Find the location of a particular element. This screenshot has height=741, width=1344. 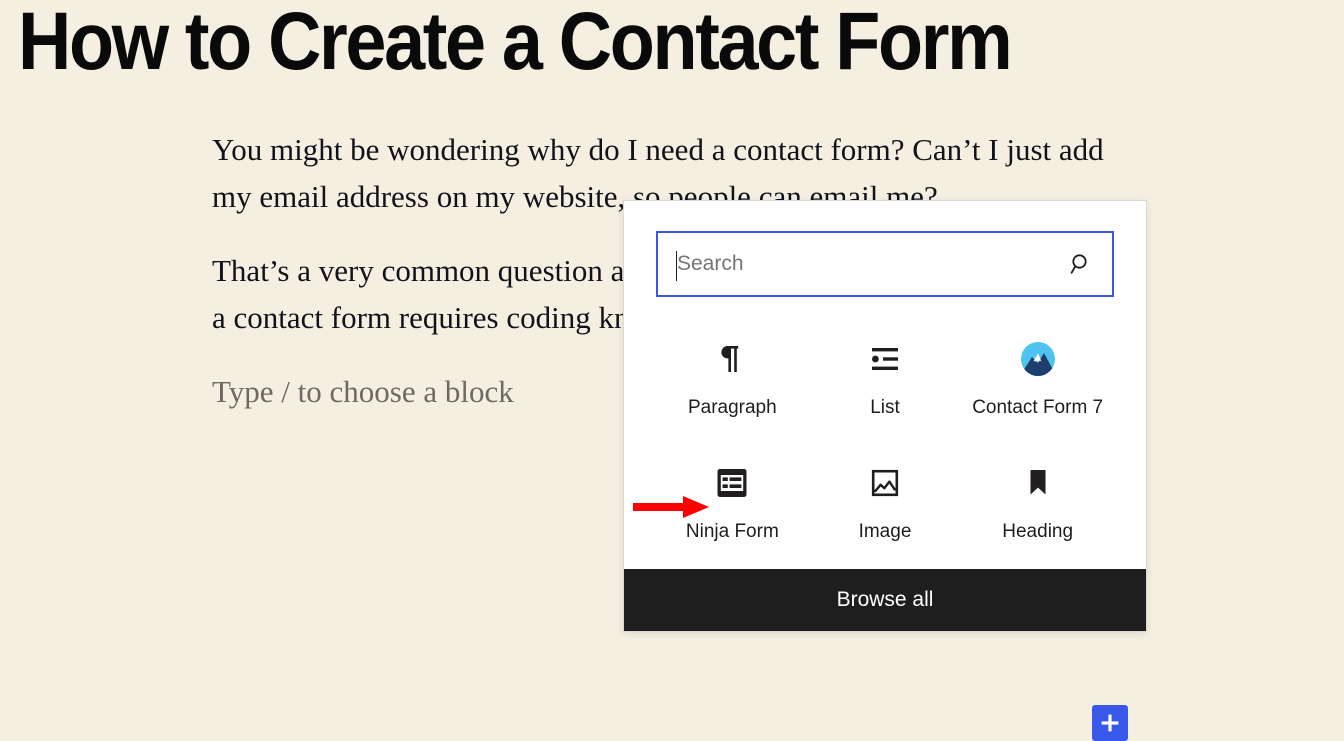

block-item-heading: Heading is located at coordinates (1037, 500).